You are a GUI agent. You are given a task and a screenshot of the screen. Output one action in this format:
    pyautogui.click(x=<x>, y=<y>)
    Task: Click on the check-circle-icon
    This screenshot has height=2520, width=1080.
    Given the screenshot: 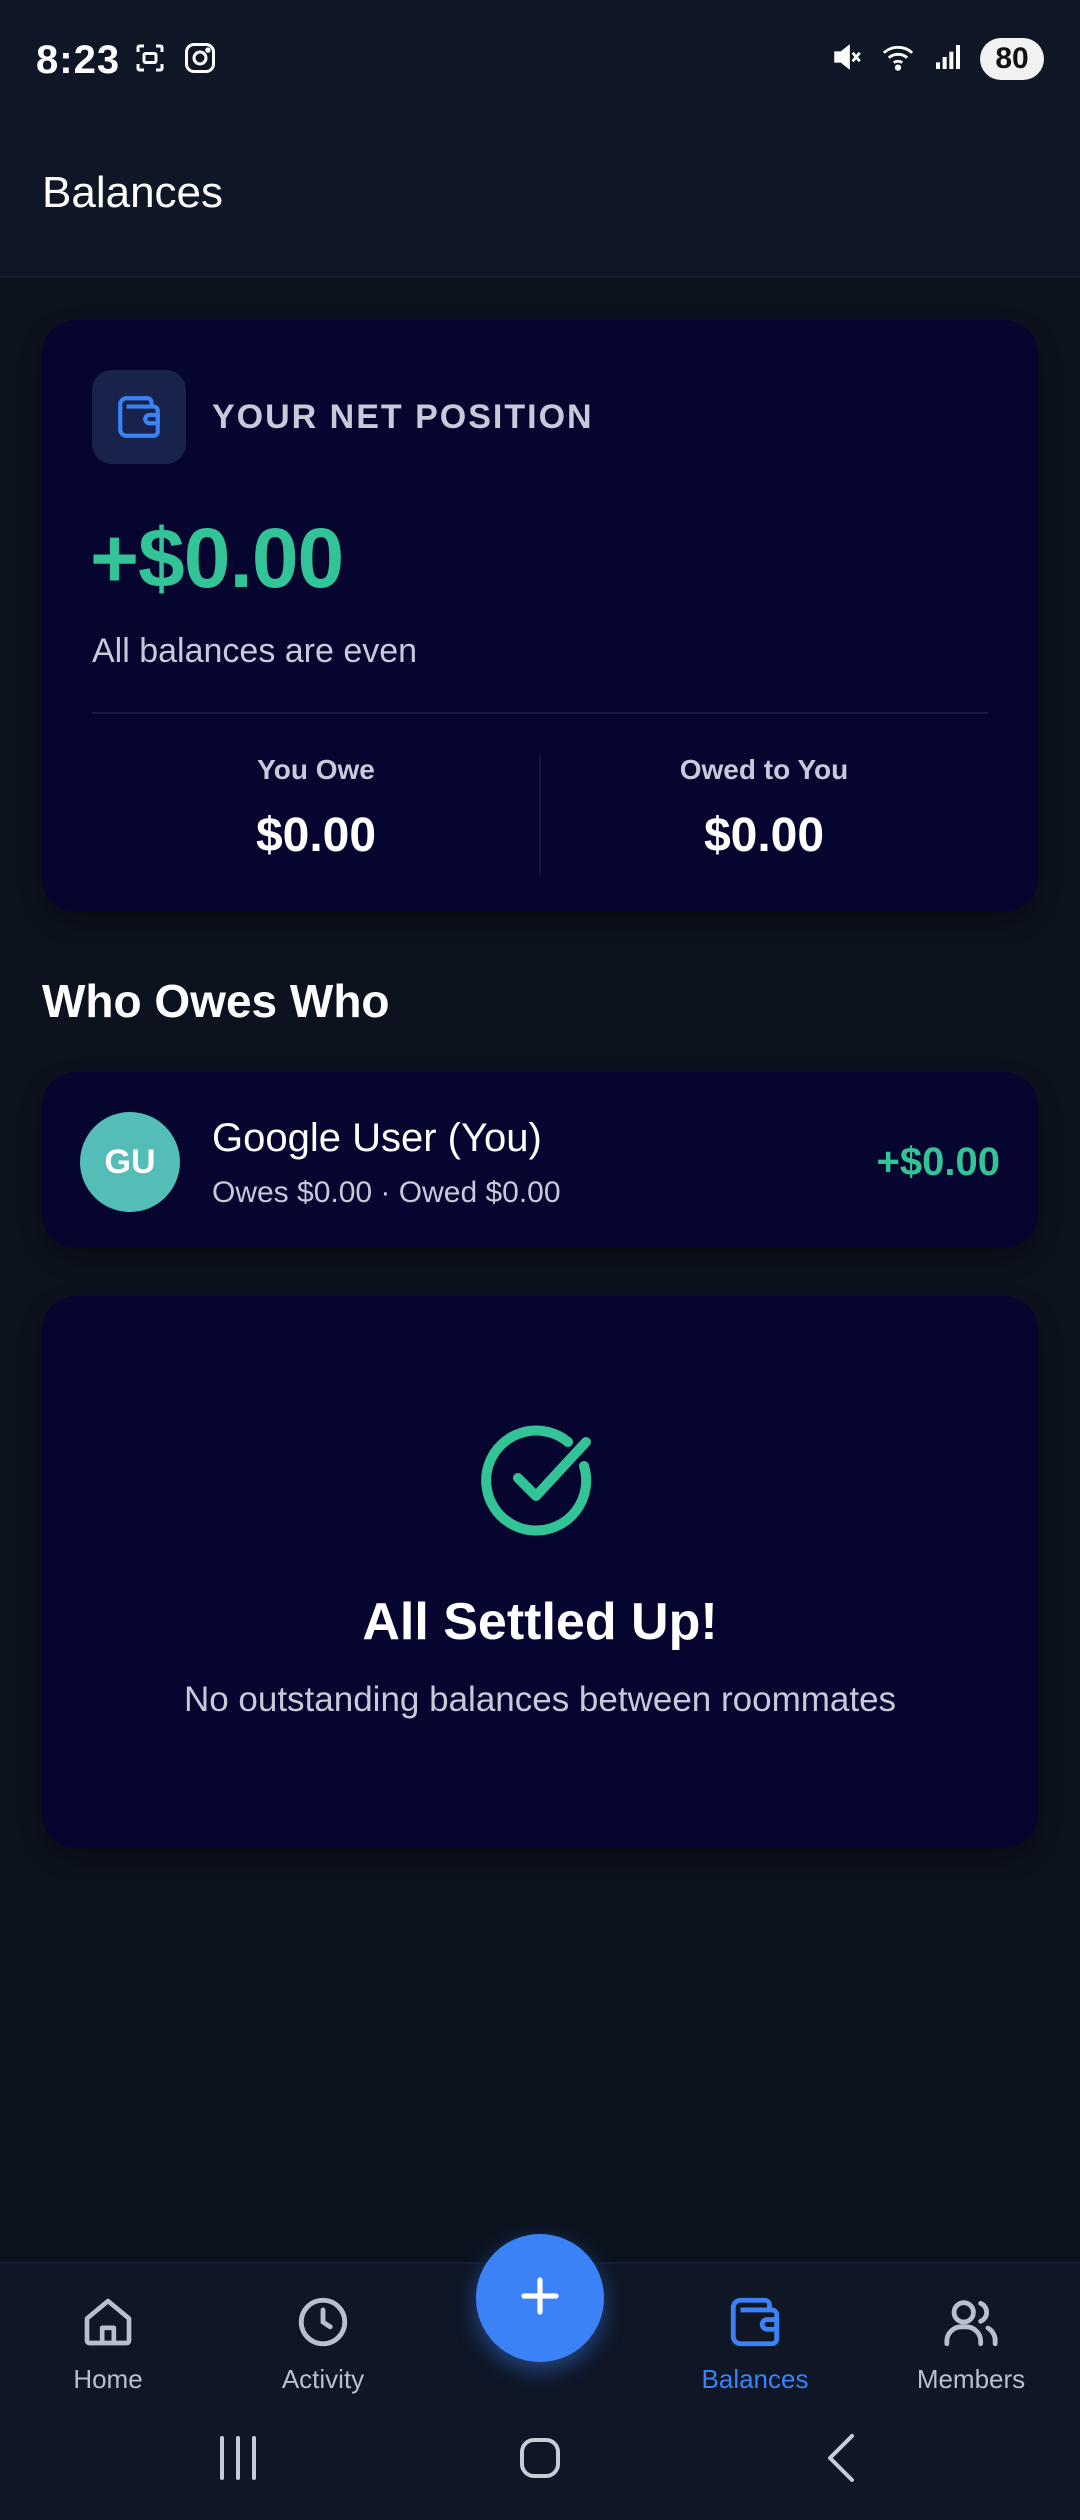 What is the action you would take?
    pyautogui.click(x=540, y=1482)
    